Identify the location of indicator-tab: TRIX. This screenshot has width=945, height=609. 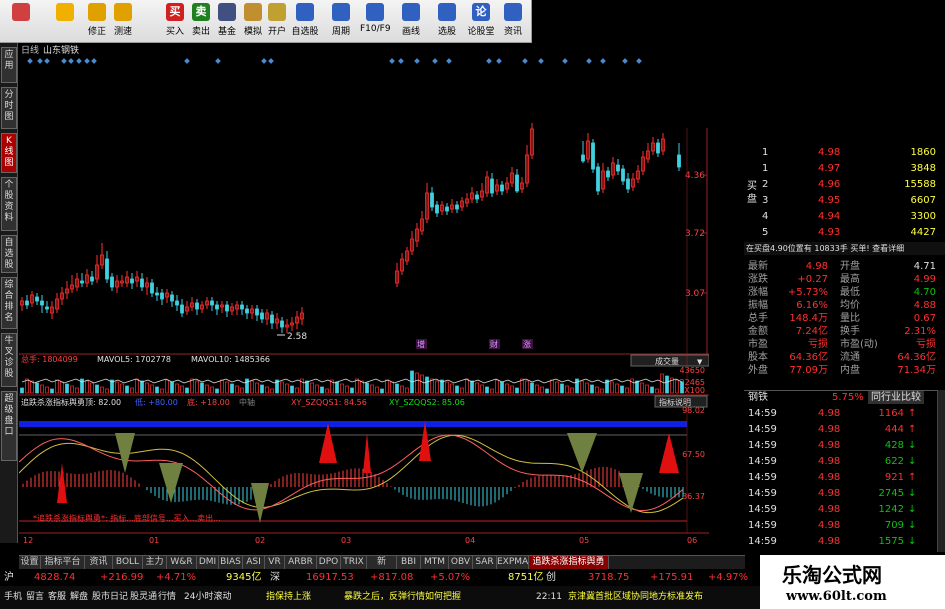
(354, 562).